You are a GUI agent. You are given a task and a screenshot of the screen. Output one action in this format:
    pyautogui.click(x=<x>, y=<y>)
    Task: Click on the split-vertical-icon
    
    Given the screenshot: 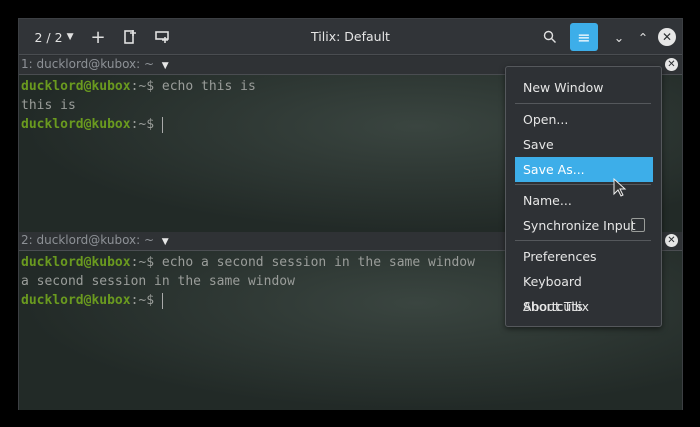 What is the action you would take?
    pyautogui.click(x=162, y=37)
    